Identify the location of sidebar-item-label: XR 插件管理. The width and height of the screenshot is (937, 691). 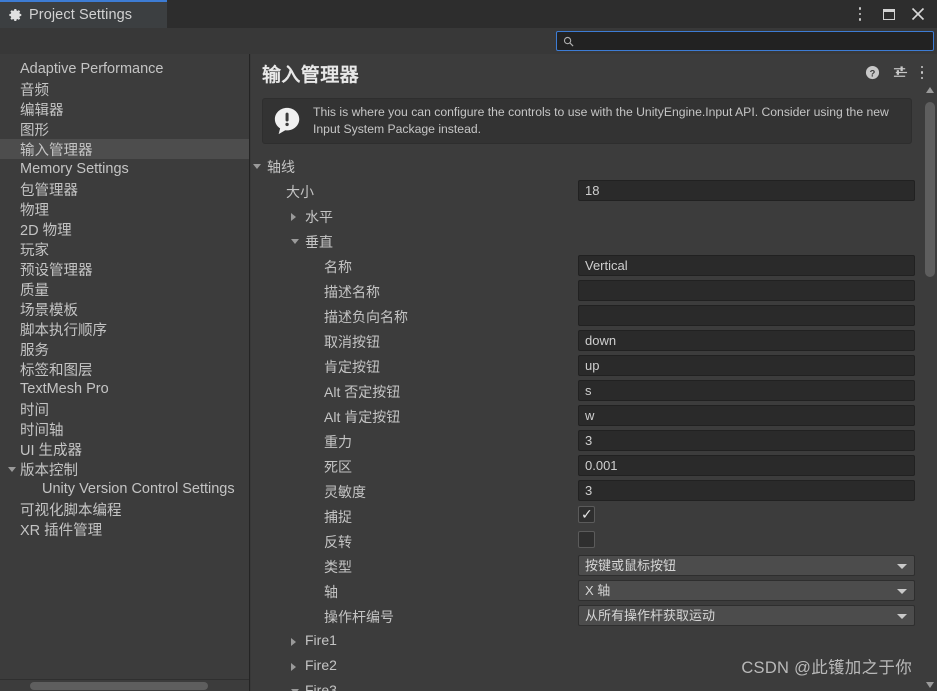
(61, 530).